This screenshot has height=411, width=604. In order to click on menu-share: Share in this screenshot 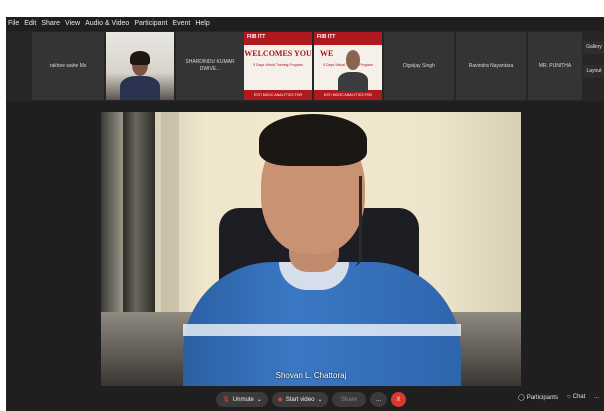, I will do `click(50, 23)`.